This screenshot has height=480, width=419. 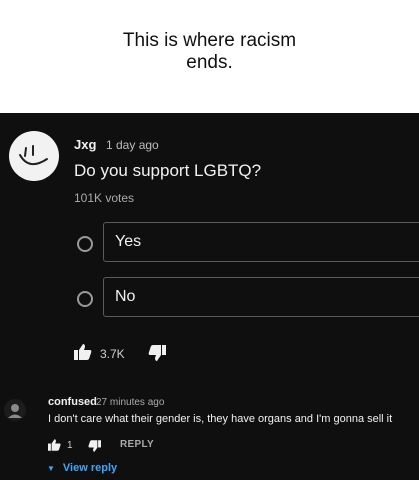 I want to click on poll-question: Do you support LGBTQ?, so click(x=168, y=170).